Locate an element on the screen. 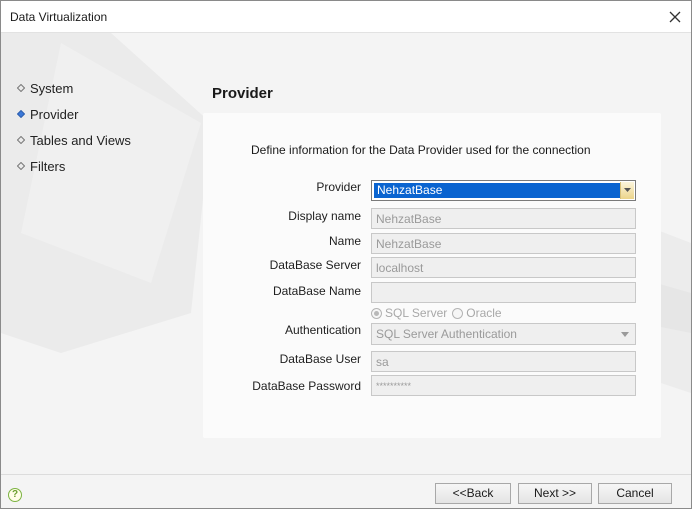  nav-label-filters: Filters is located at coordinates (48, 166).